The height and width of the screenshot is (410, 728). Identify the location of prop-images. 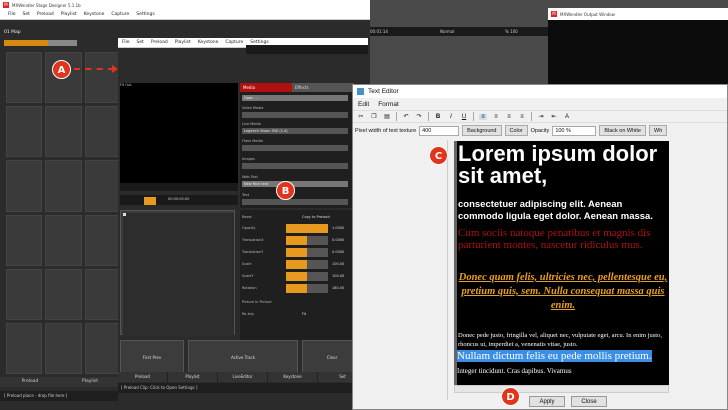
(295, 166).